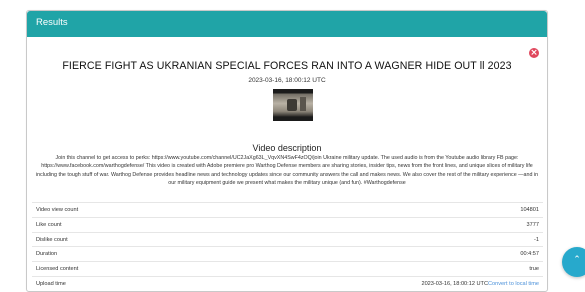  I want to click on table-row: Like count 3777, so click(287, 224).